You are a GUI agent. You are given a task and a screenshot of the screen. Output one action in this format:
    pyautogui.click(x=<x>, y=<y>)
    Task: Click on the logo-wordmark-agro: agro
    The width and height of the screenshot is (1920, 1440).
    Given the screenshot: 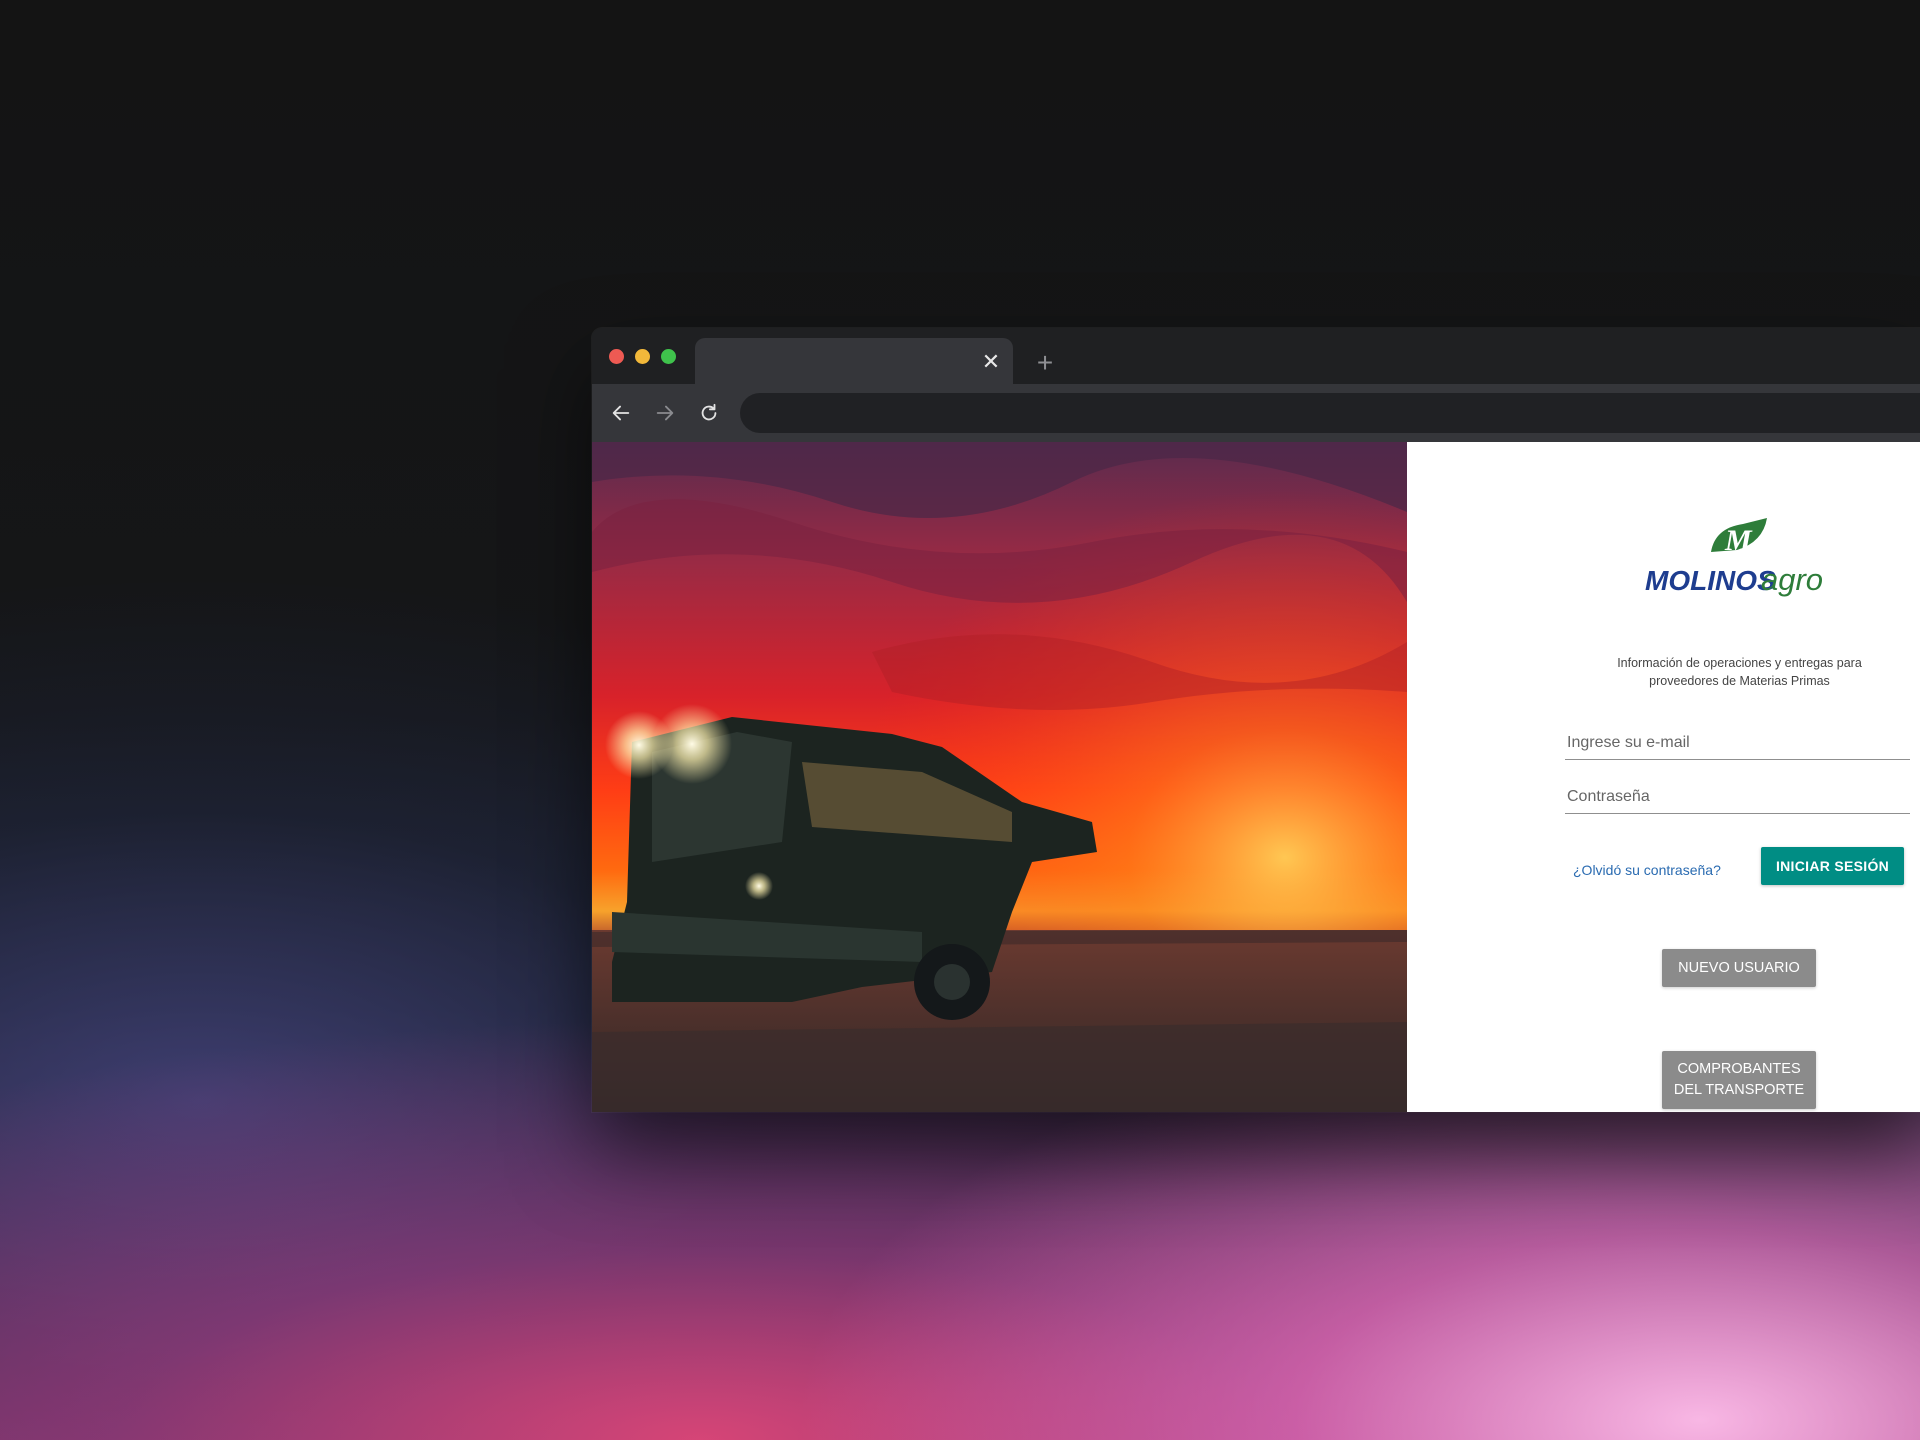 What is the action you would take?
    pyautogui.click(x=1792, y=579)
    